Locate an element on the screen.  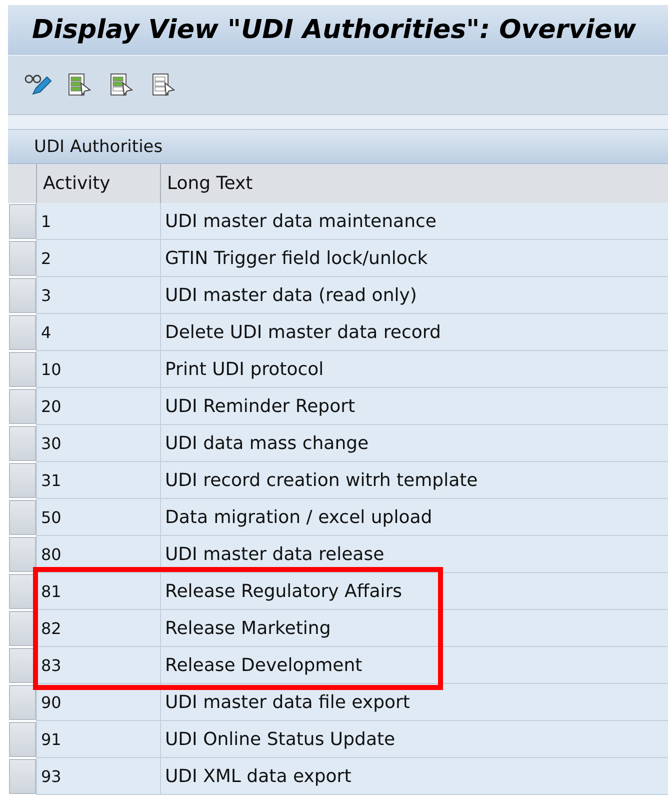
table-cell: 31 is located at coordinates (98, 480).